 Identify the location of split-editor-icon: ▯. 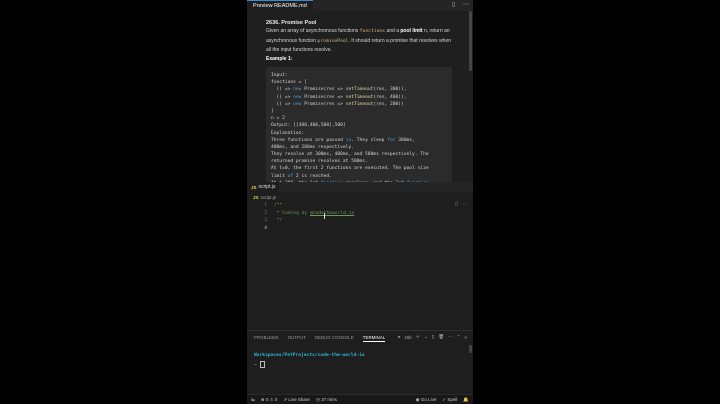
(455, 5).